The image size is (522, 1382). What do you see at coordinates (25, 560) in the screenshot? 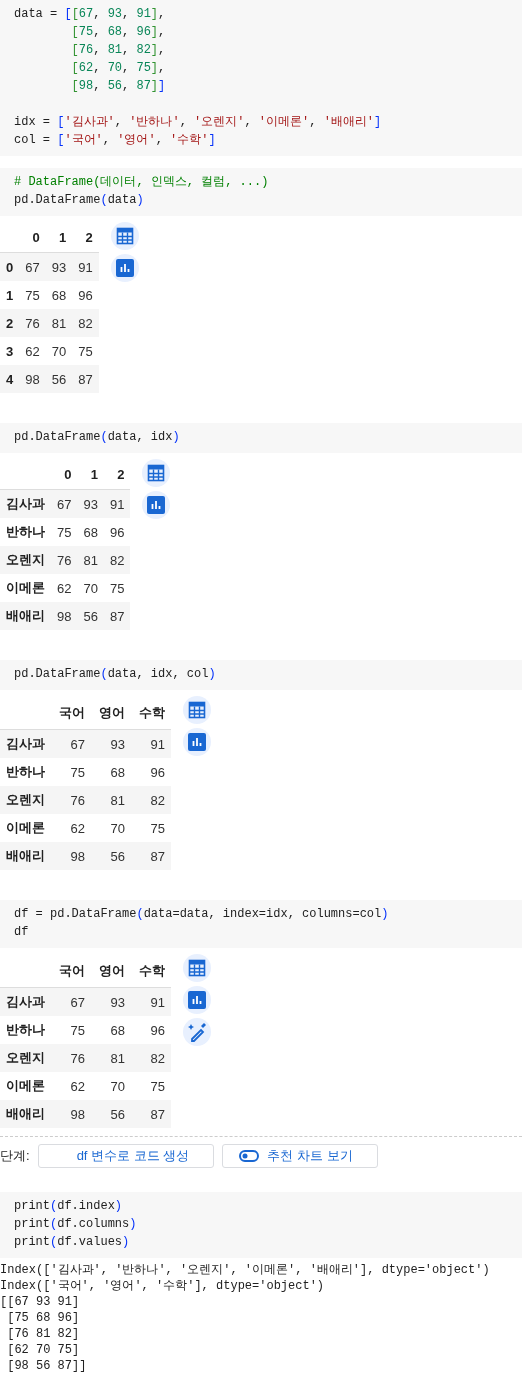
I see `row-header: 오렌지` at bounding box center [25, 560].